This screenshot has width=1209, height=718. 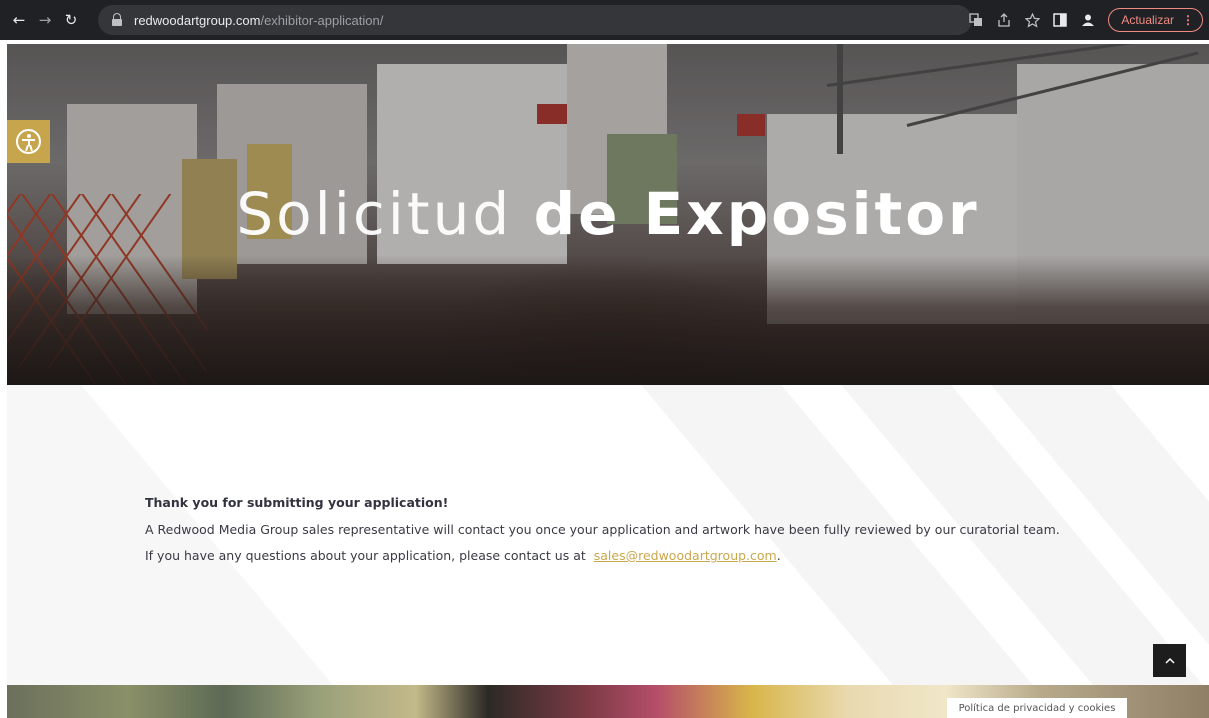 I want to click on reload-icon: ↻, so click(x=71, y=20).